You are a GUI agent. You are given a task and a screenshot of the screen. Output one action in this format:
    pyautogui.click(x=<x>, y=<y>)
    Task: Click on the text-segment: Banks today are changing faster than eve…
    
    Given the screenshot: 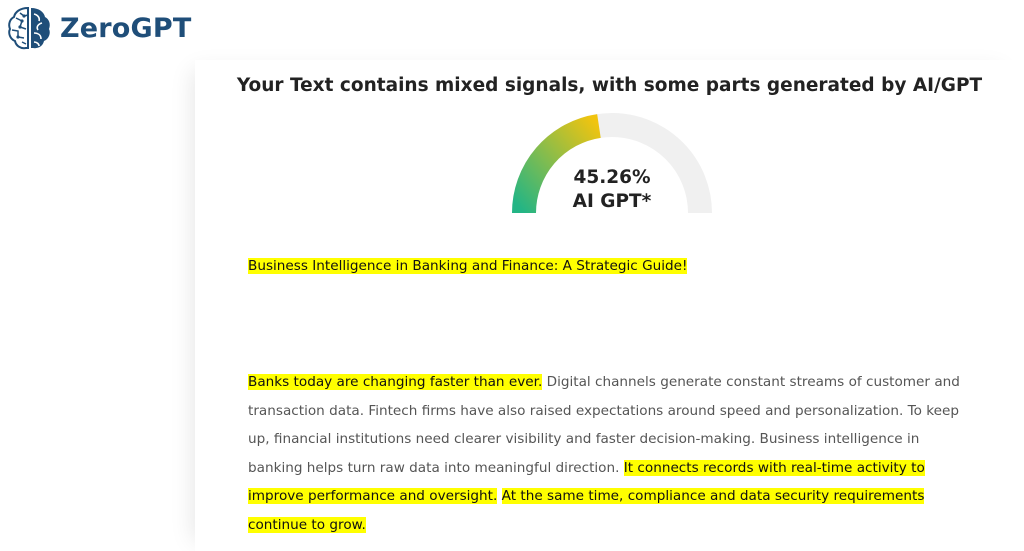 What is the action you would take?
    pyautogui.click(x=395, y=382)
    